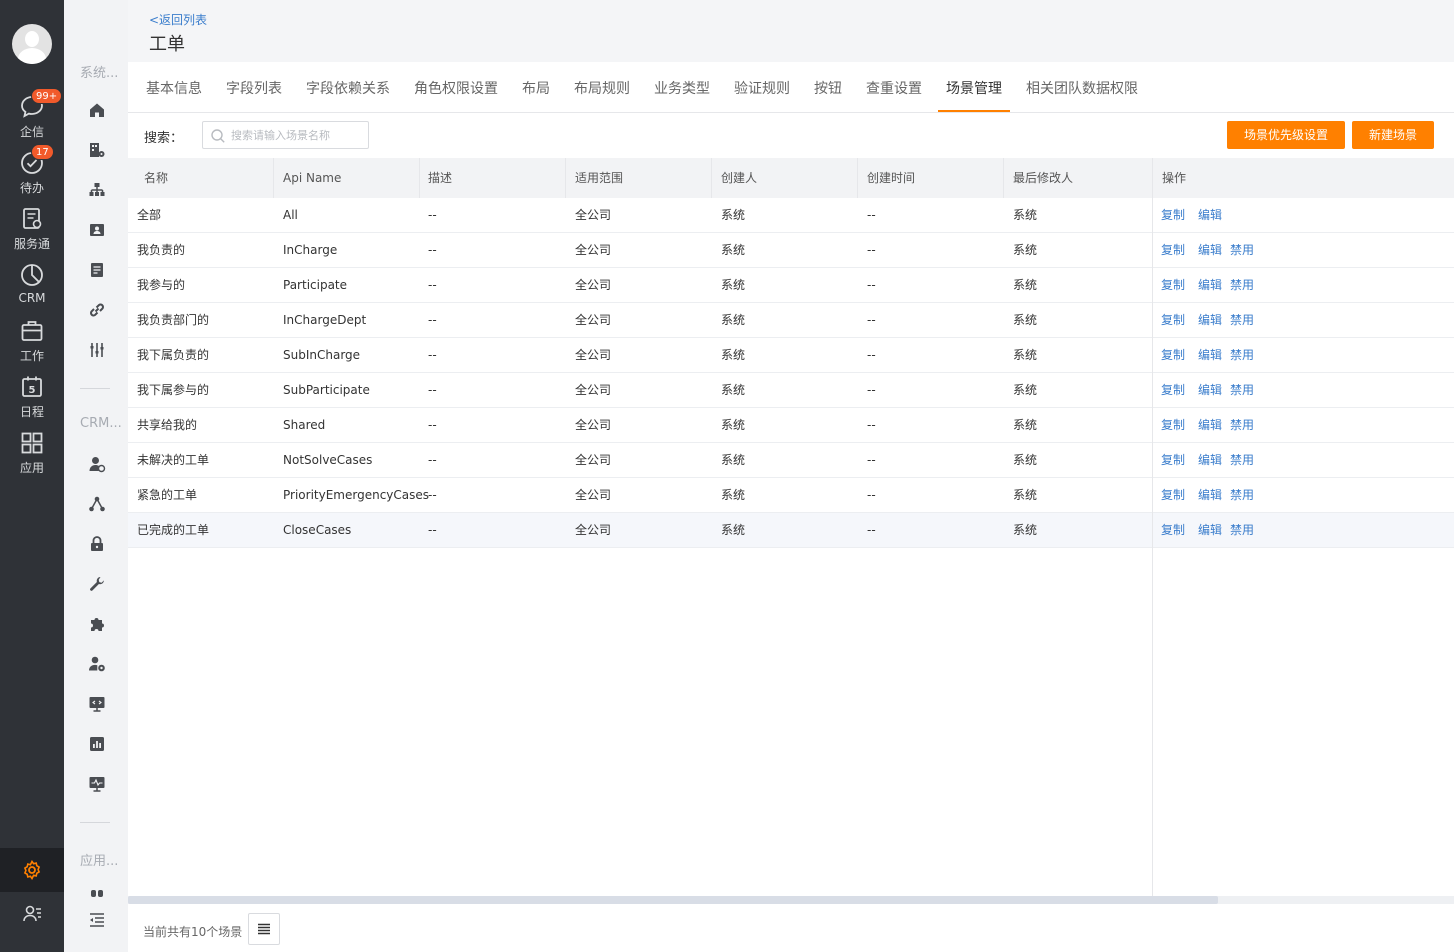 Image resolution: width=1454 pixels, height=952 pixels. I want to click on table-row: 未解决的工单 NotSolveCases -- 全公司 系统 -- 系统 复制 编辑 禁用, so click(791, 460).